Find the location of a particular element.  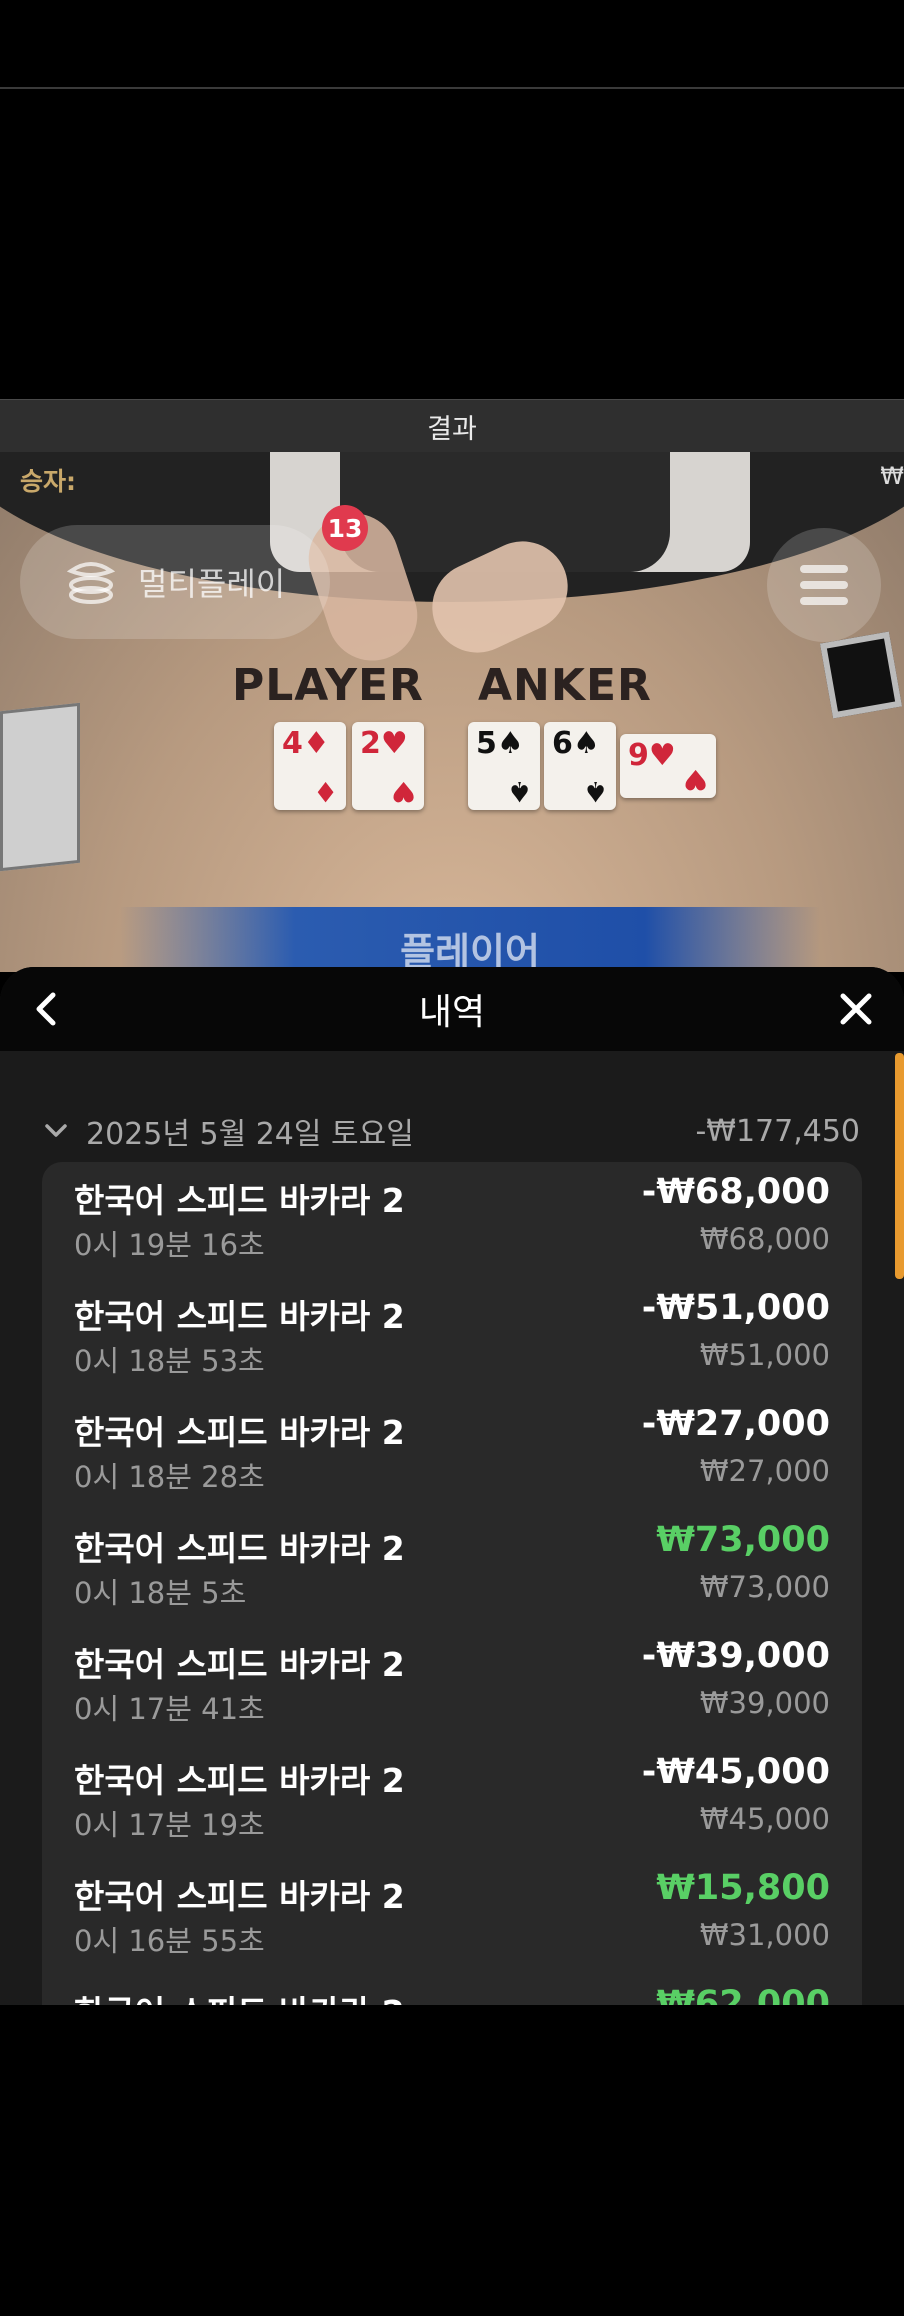

scrollbar-thumb is located at coordinates (899, 1166).